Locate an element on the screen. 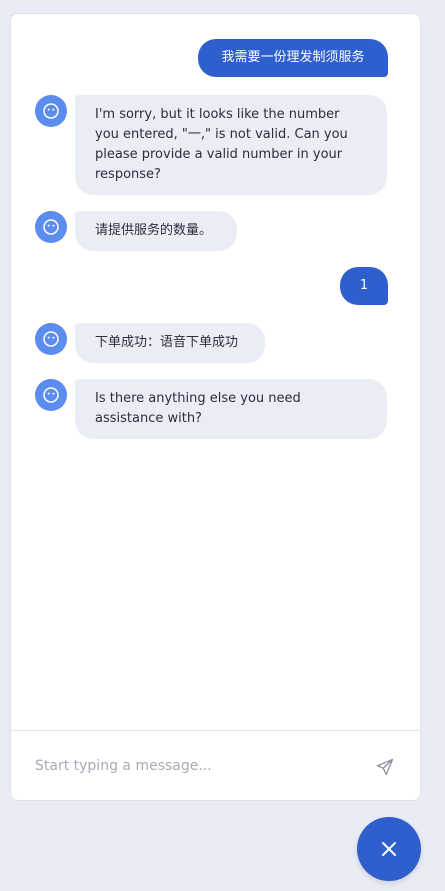 This screenshot has height=891, width=445. close-icon is located at coordinates (389, 849).